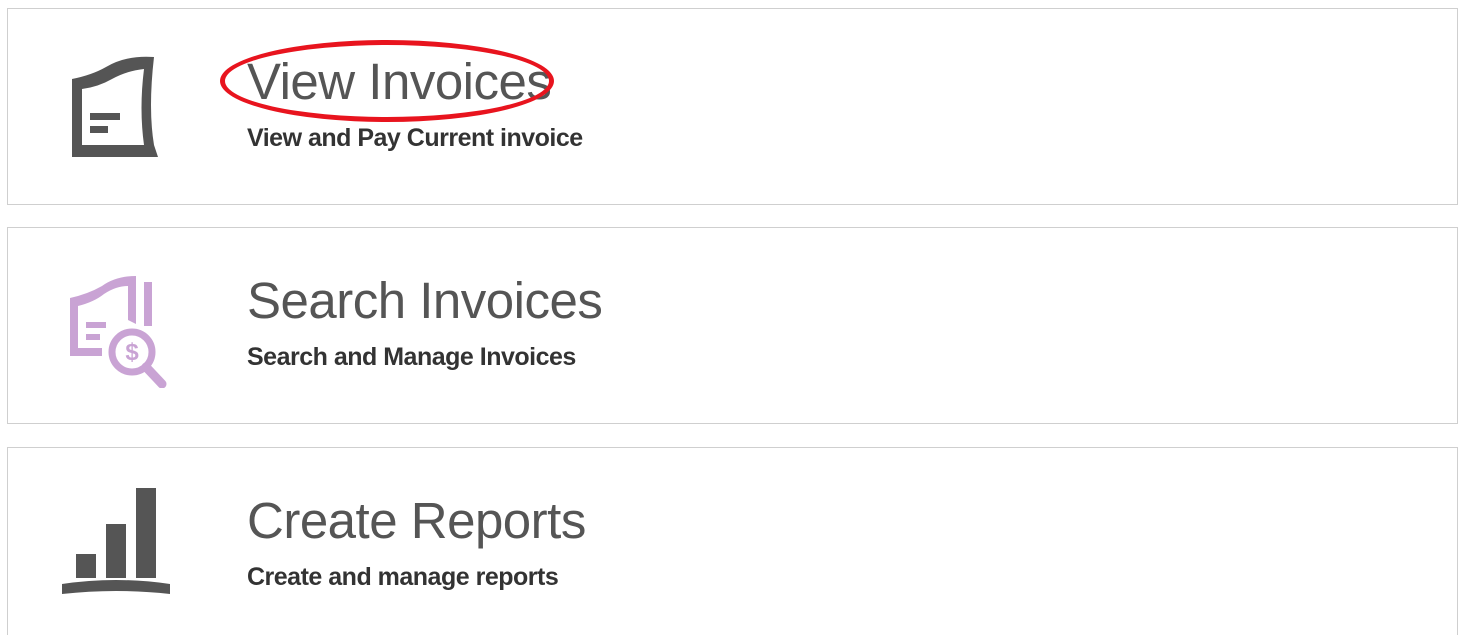 The width and height of the screenshot is (1464, 635). Describe the element at coordinates (425, 301) in the screenshot. I see `card-title: Search Invoices` at that location.